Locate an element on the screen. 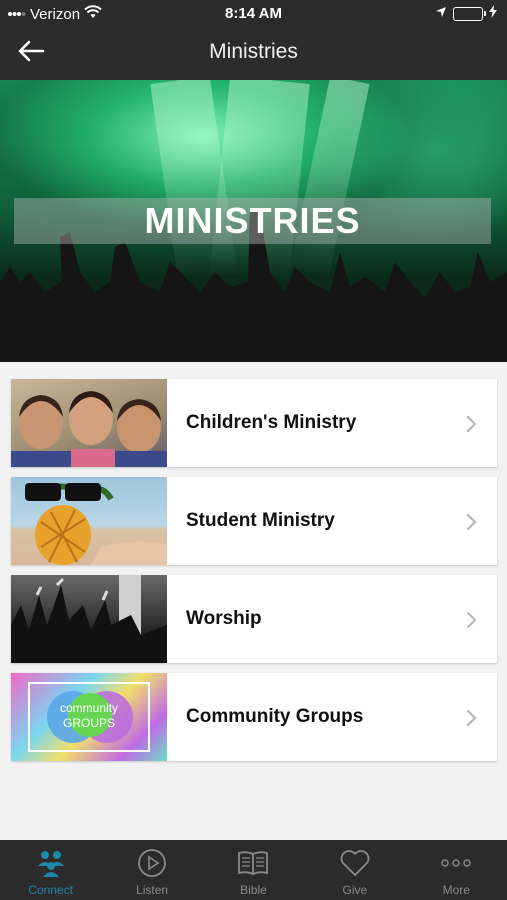  heart-icon is located at coordinates (355, 863).